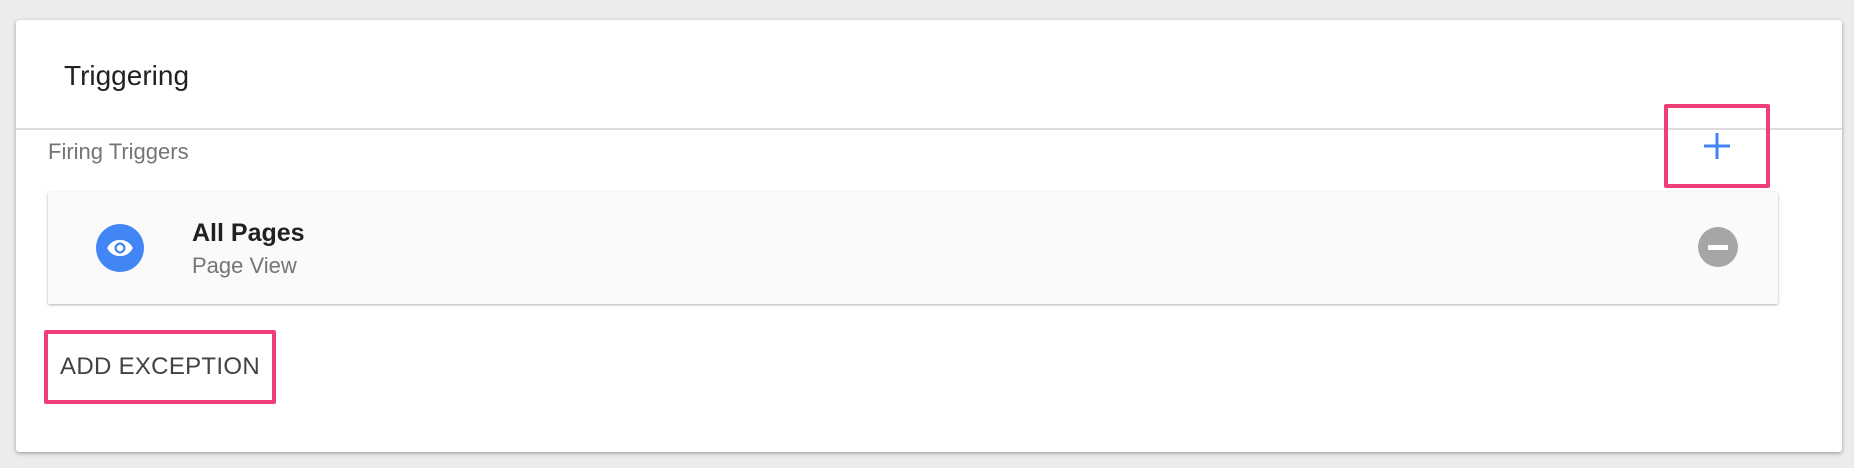 This screenshot has height=468, width=1854. What do you see at coordinates (248, 233) in the screenshot?
I see `trigger-name: All Pages` at bounding box center [248, 233].